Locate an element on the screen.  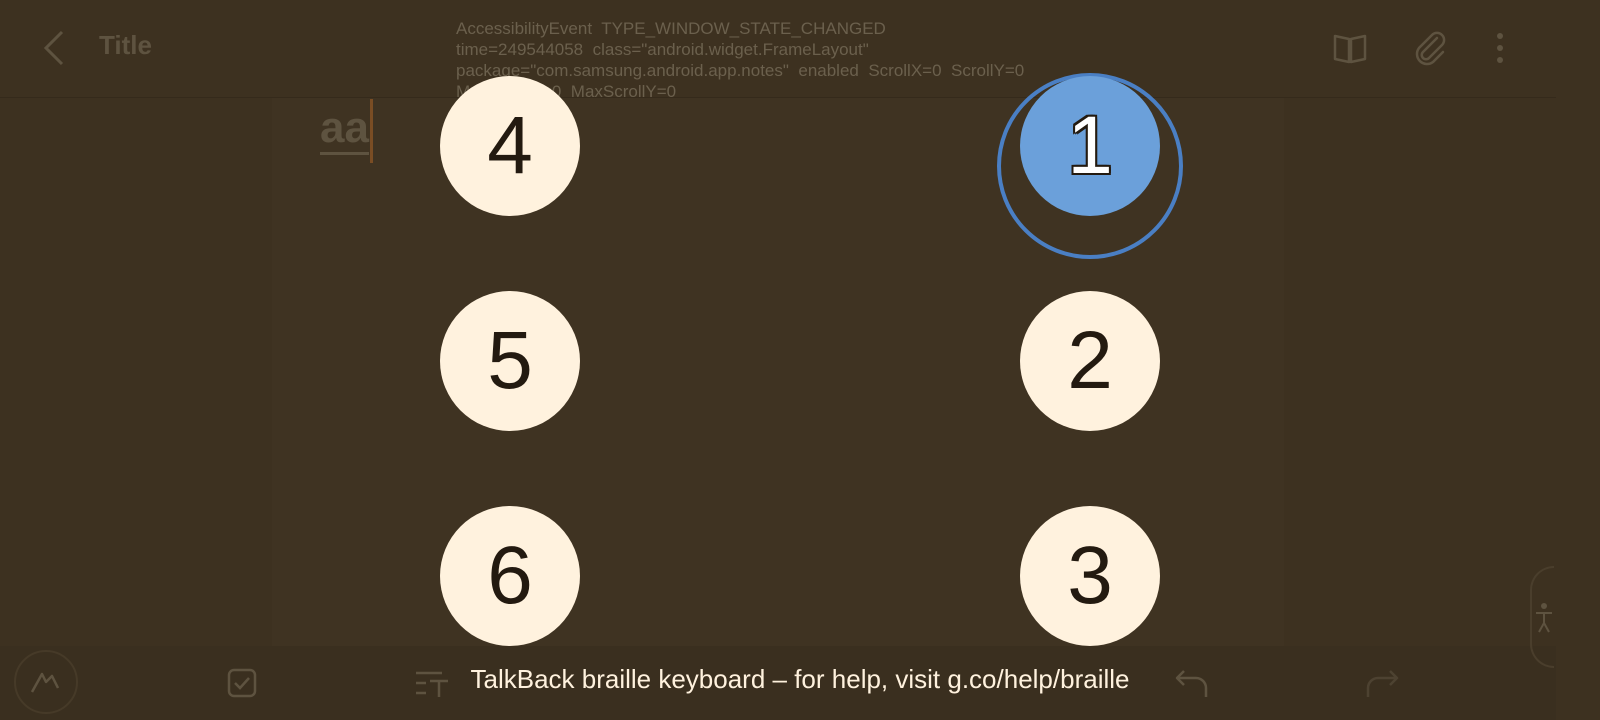
note-body-text: aa is located at coordinates (344, 129).